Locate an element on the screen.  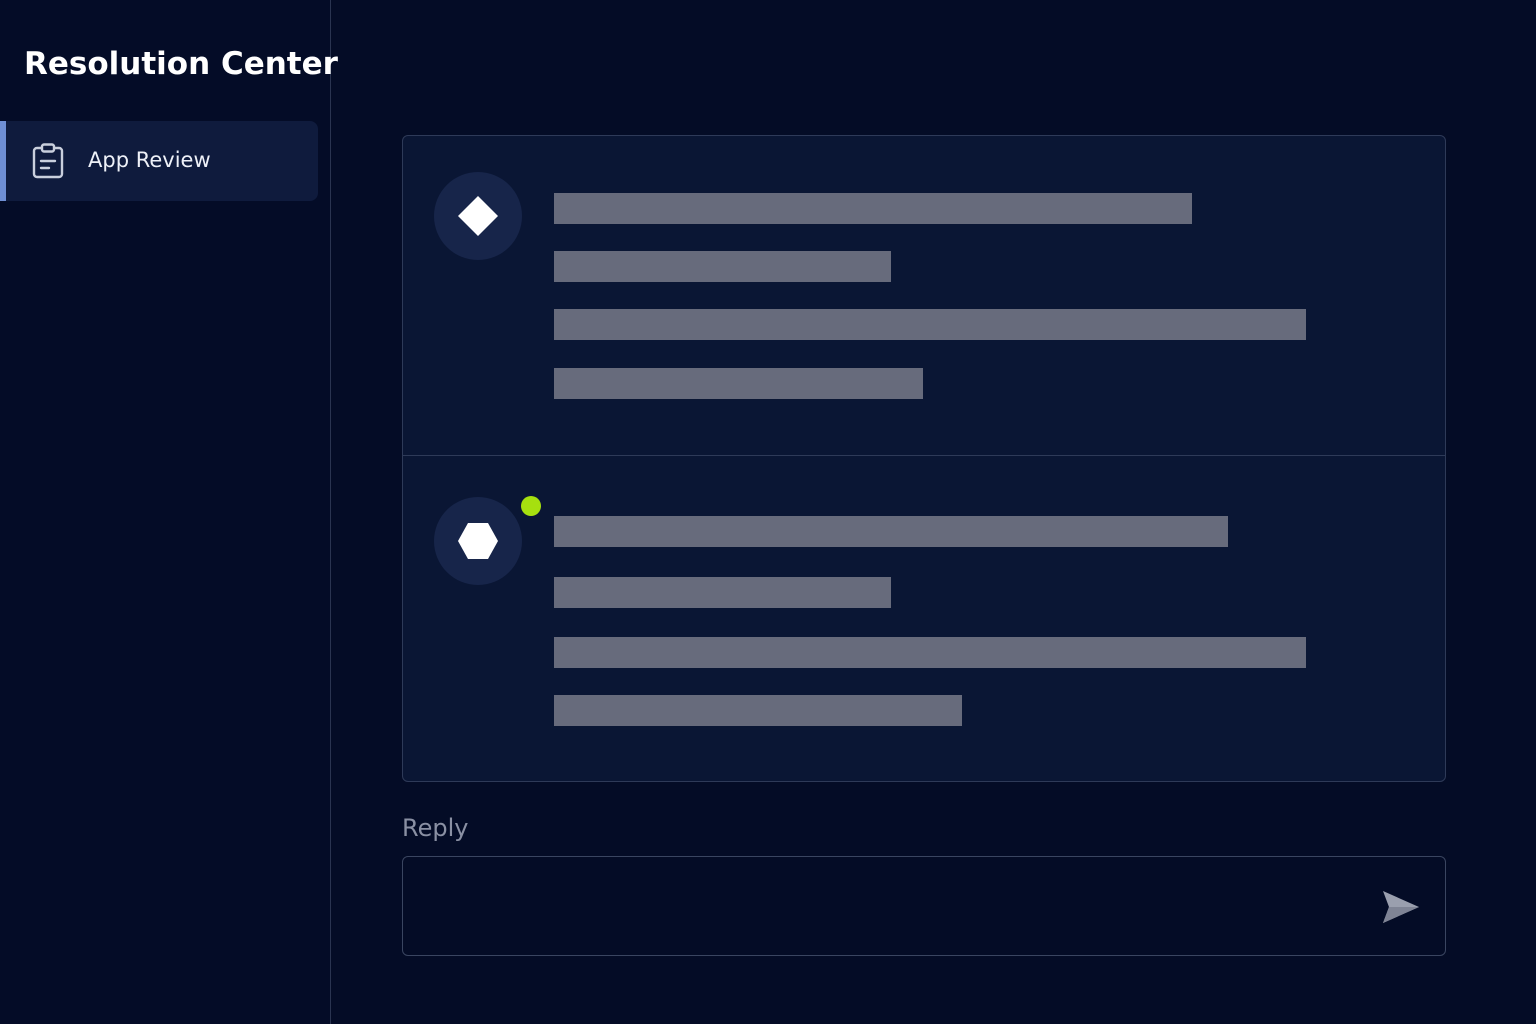
online-status-dot is located at coordinates (531, 506).